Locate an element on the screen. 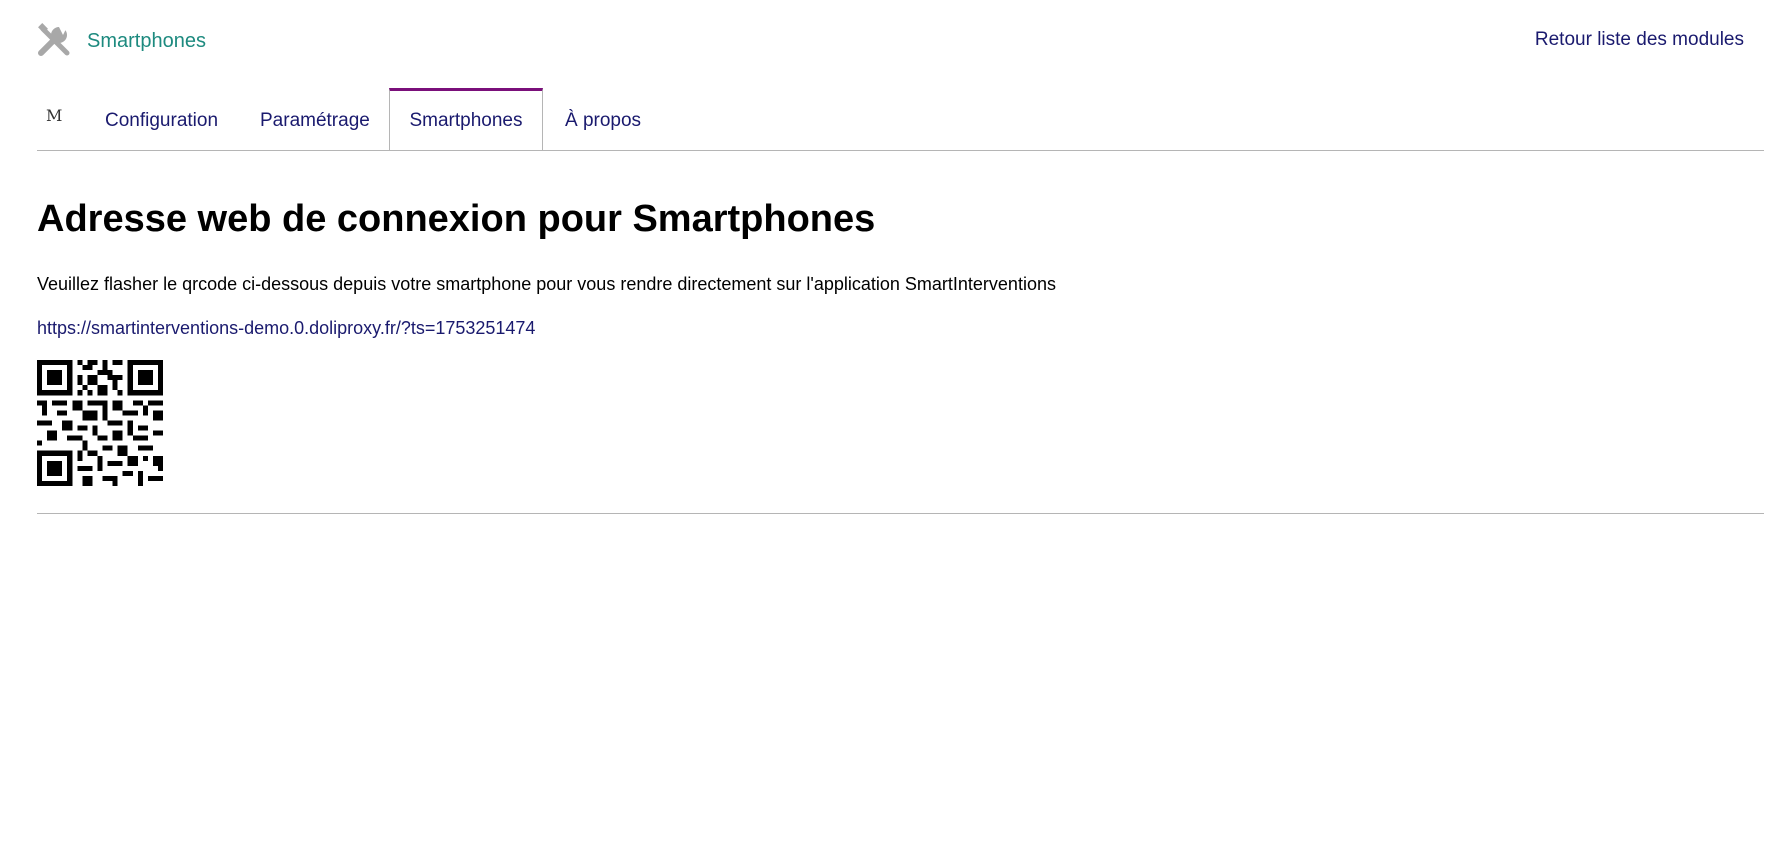  module-title: Smartphones is located at coordinates (146, 40).